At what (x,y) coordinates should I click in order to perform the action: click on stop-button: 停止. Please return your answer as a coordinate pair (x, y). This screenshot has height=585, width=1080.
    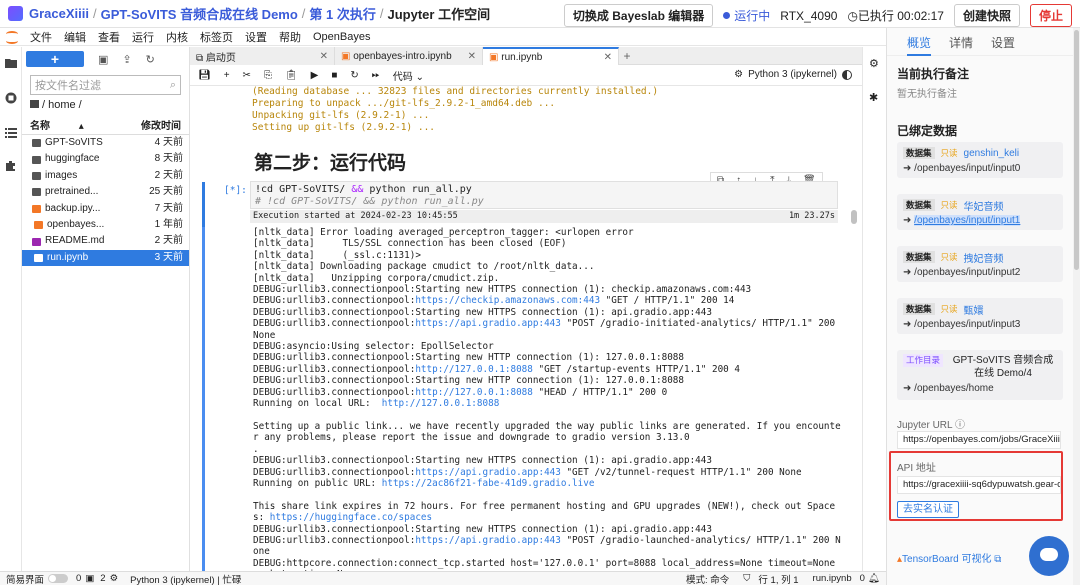
    Looking at the image, I should click on (1050, 15).